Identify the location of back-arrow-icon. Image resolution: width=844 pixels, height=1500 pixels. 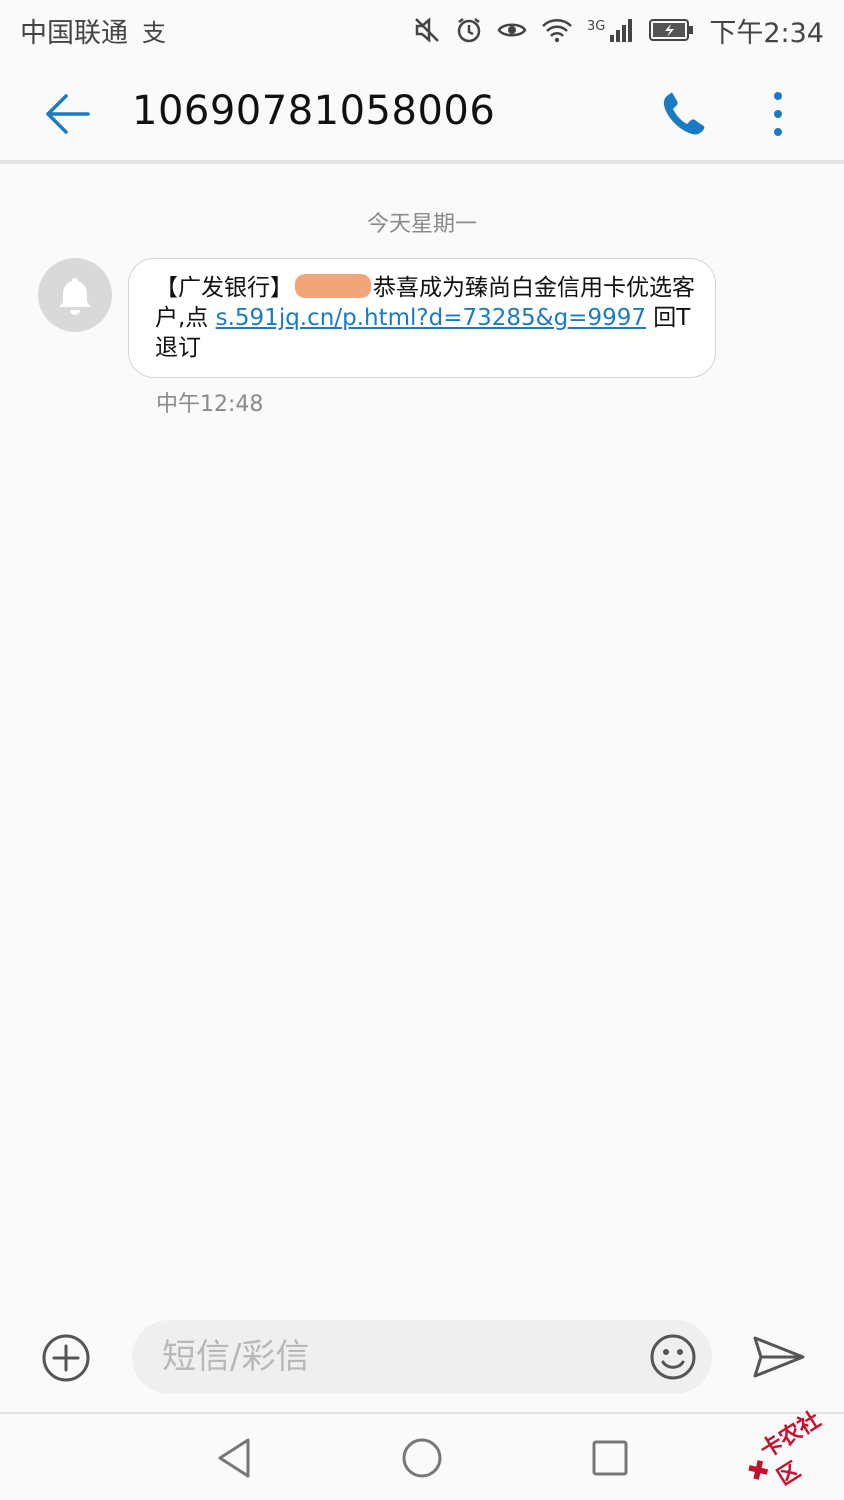
(66, 114).